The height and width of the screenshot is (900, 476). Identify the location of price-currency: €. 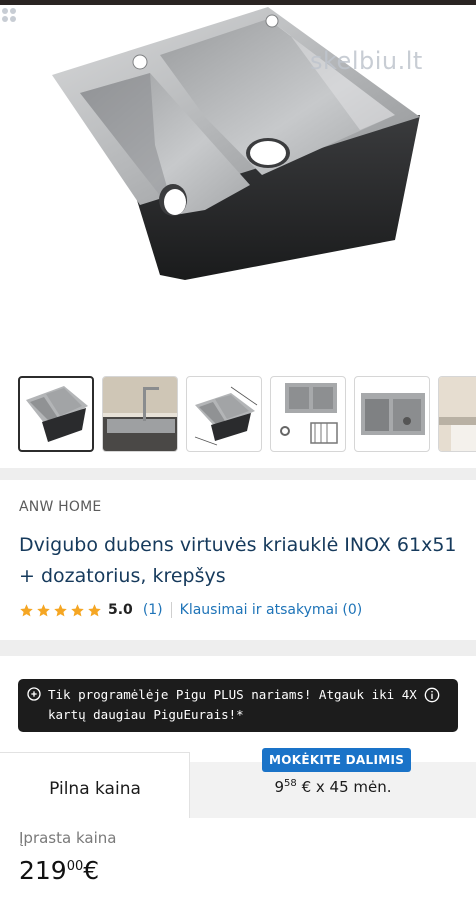
(91, 870).